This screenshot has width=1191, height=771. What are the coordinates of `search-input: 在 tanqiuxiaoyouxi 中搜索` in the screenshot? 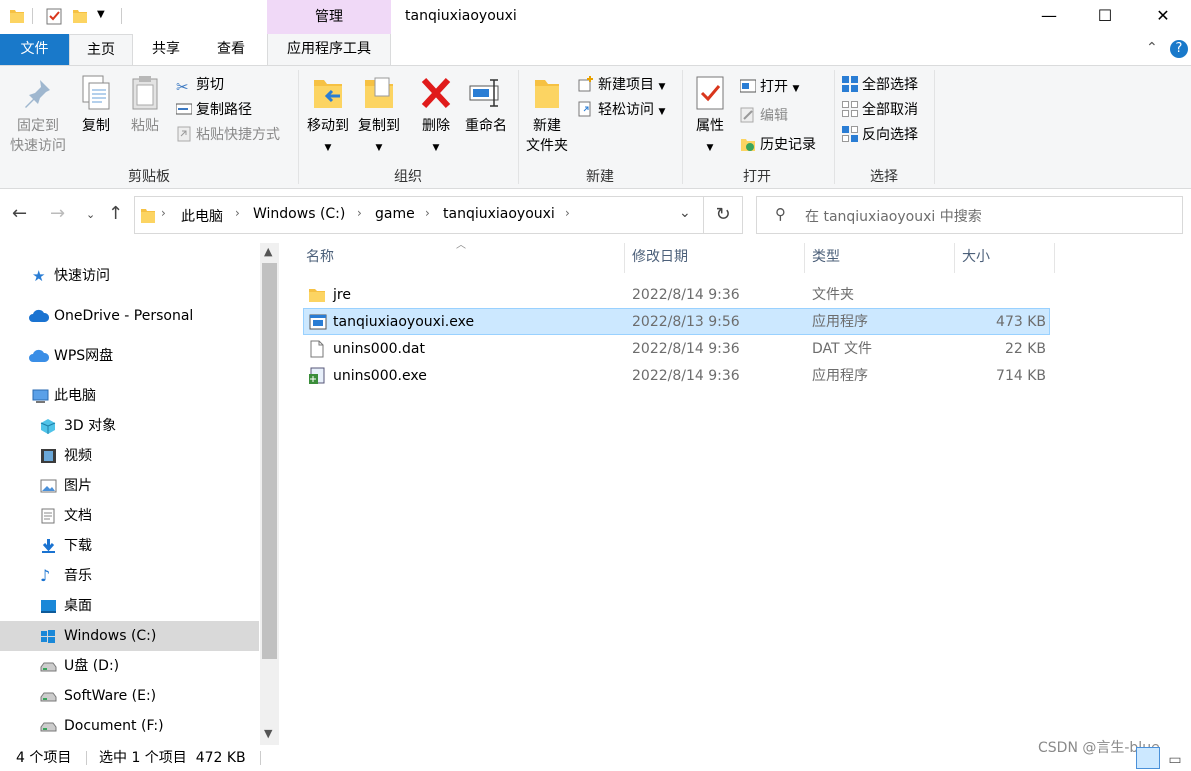 It's located at (893, 216).